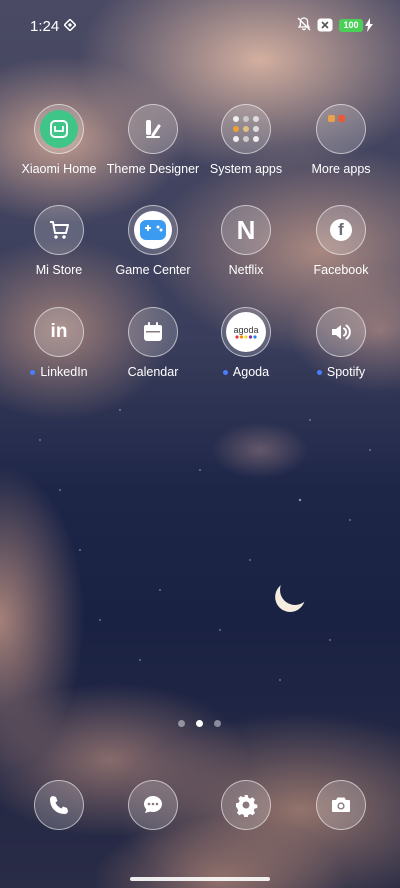 This screenshot has height=888, width=400. Describe the element at coordinates (369, 25) in the screenshot. I see `charging-bolt-icon` at that location.